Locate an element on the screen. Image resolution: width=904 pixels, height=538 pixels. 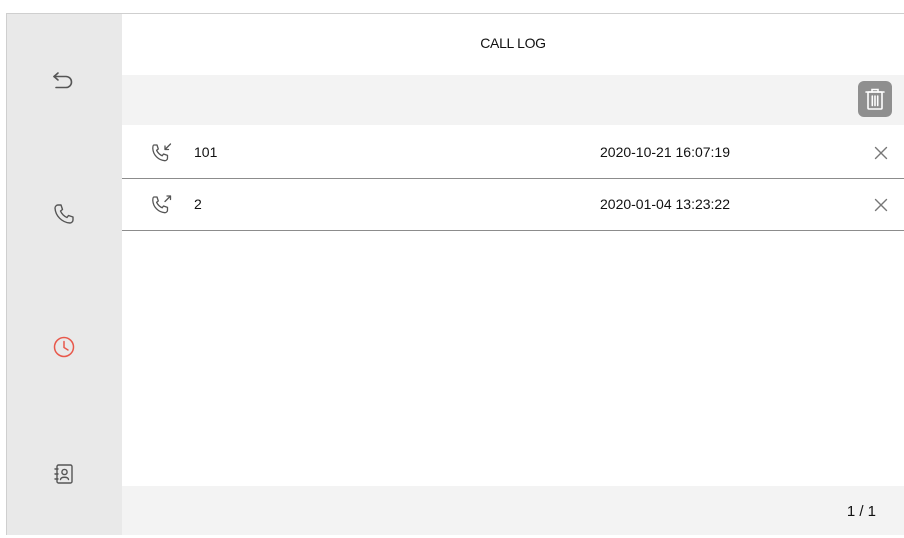
contacts-book-icon is located at coordinates (63, 474).